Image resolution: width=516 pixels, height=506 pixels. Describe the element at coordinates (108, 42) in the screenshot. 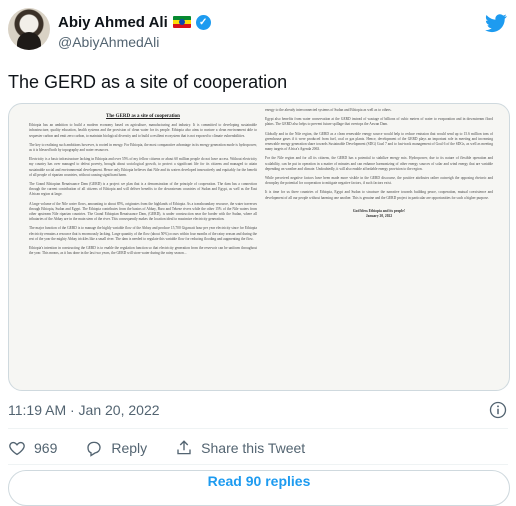

I see `author-handle: @AbiyAhmedAli` at that location.